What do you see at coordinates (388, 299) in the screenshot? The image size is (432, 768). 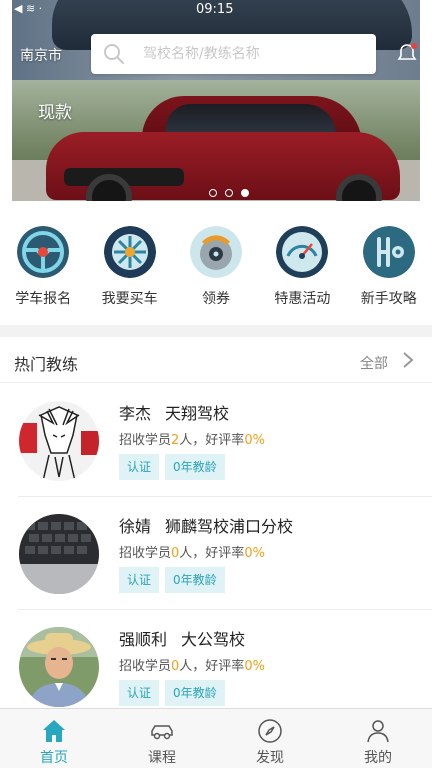 I see `quick-item-label: 新手攻略` at bounding box center [388, 299].